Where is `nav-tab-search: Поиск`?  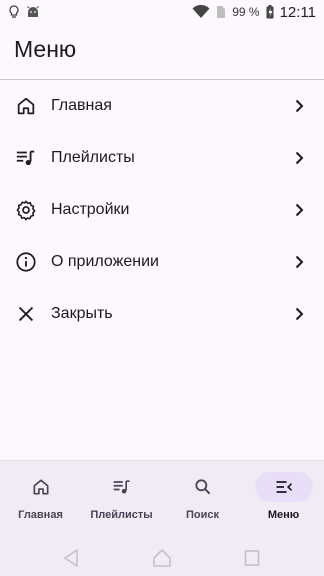 nav-tab-search: Поиск is located at coordinates (202, 501).